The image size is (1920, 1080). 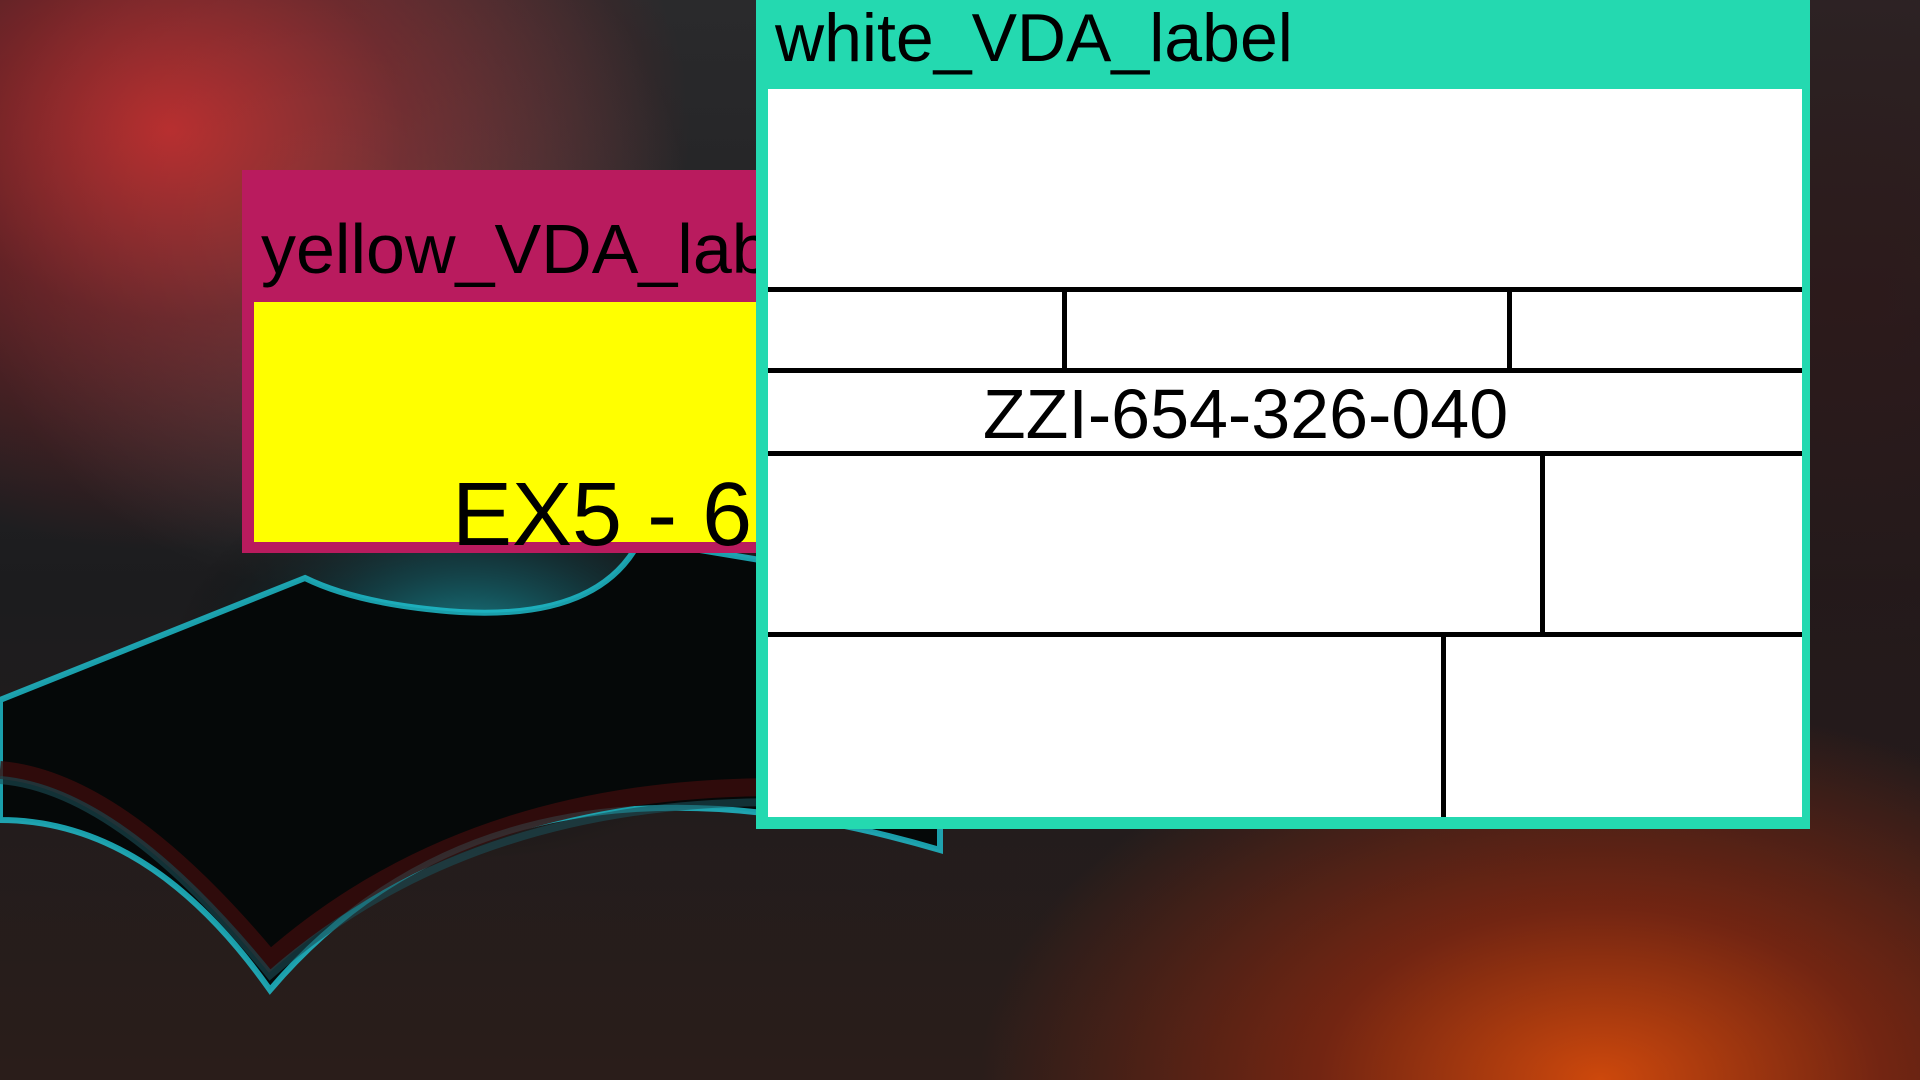 What do you see at coordinates (1245, 414) in the screenshot?
I see `label-code-text: ZZI-654-326-040` at bounding box center [1245, 414].